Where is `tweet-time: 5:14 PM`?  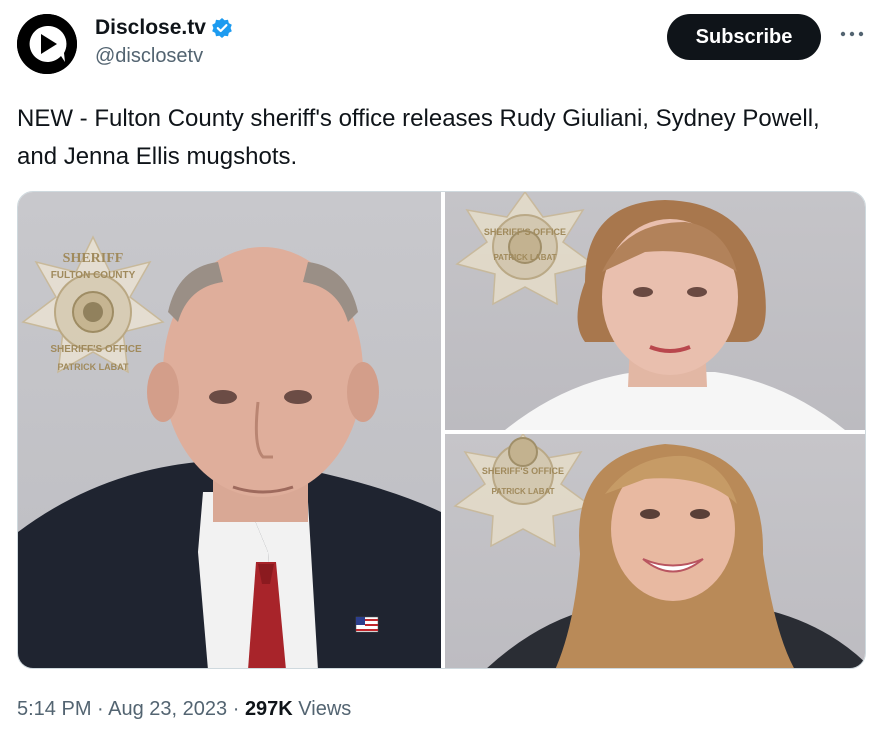
tweet-time: 5:14 PM is located at coordinates (54, 709).